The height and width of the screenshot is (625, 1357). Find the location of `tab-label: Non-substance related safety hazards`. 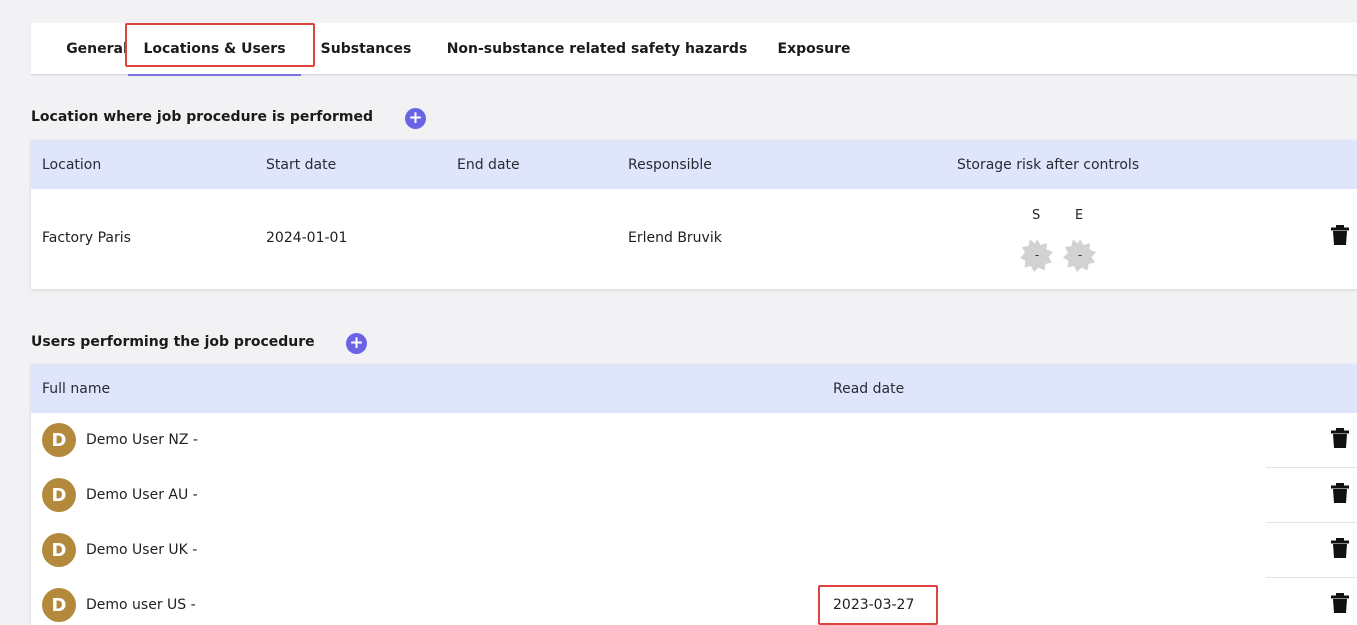

tab-label: Non-substance related safety hazards is located at coordinates (597, 49).